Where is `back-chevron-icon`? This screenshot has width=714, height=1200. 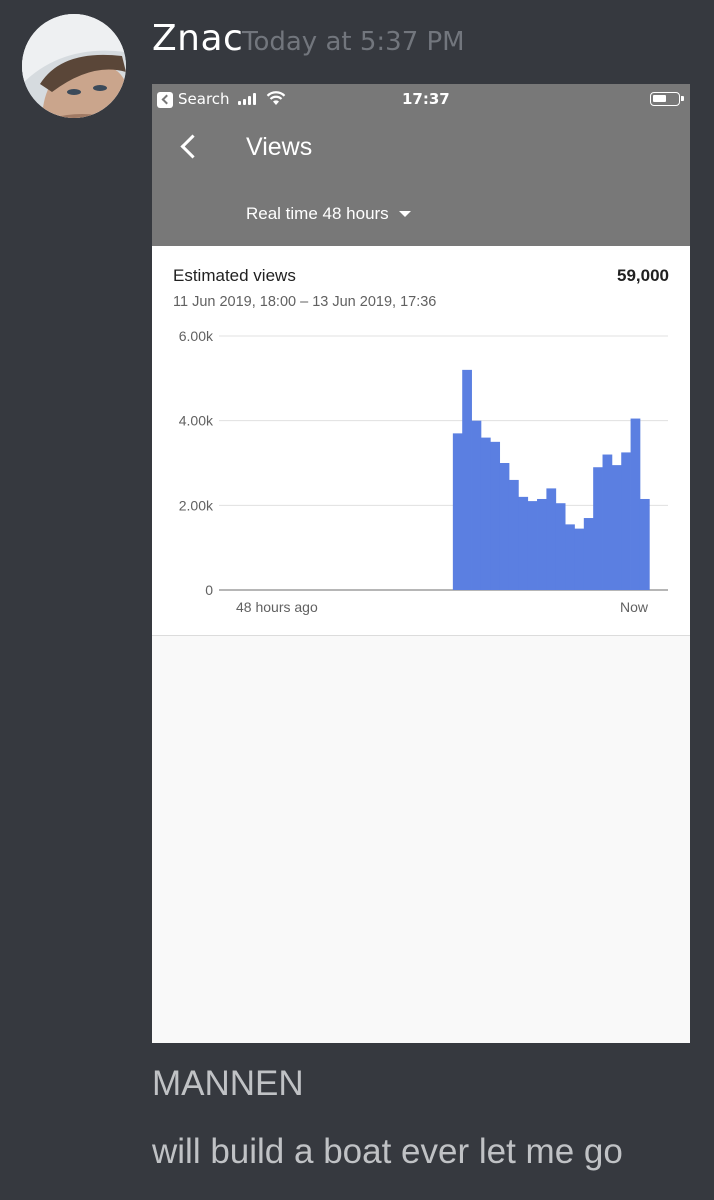 back-chevron-icon is located at coordinates (190, 147).